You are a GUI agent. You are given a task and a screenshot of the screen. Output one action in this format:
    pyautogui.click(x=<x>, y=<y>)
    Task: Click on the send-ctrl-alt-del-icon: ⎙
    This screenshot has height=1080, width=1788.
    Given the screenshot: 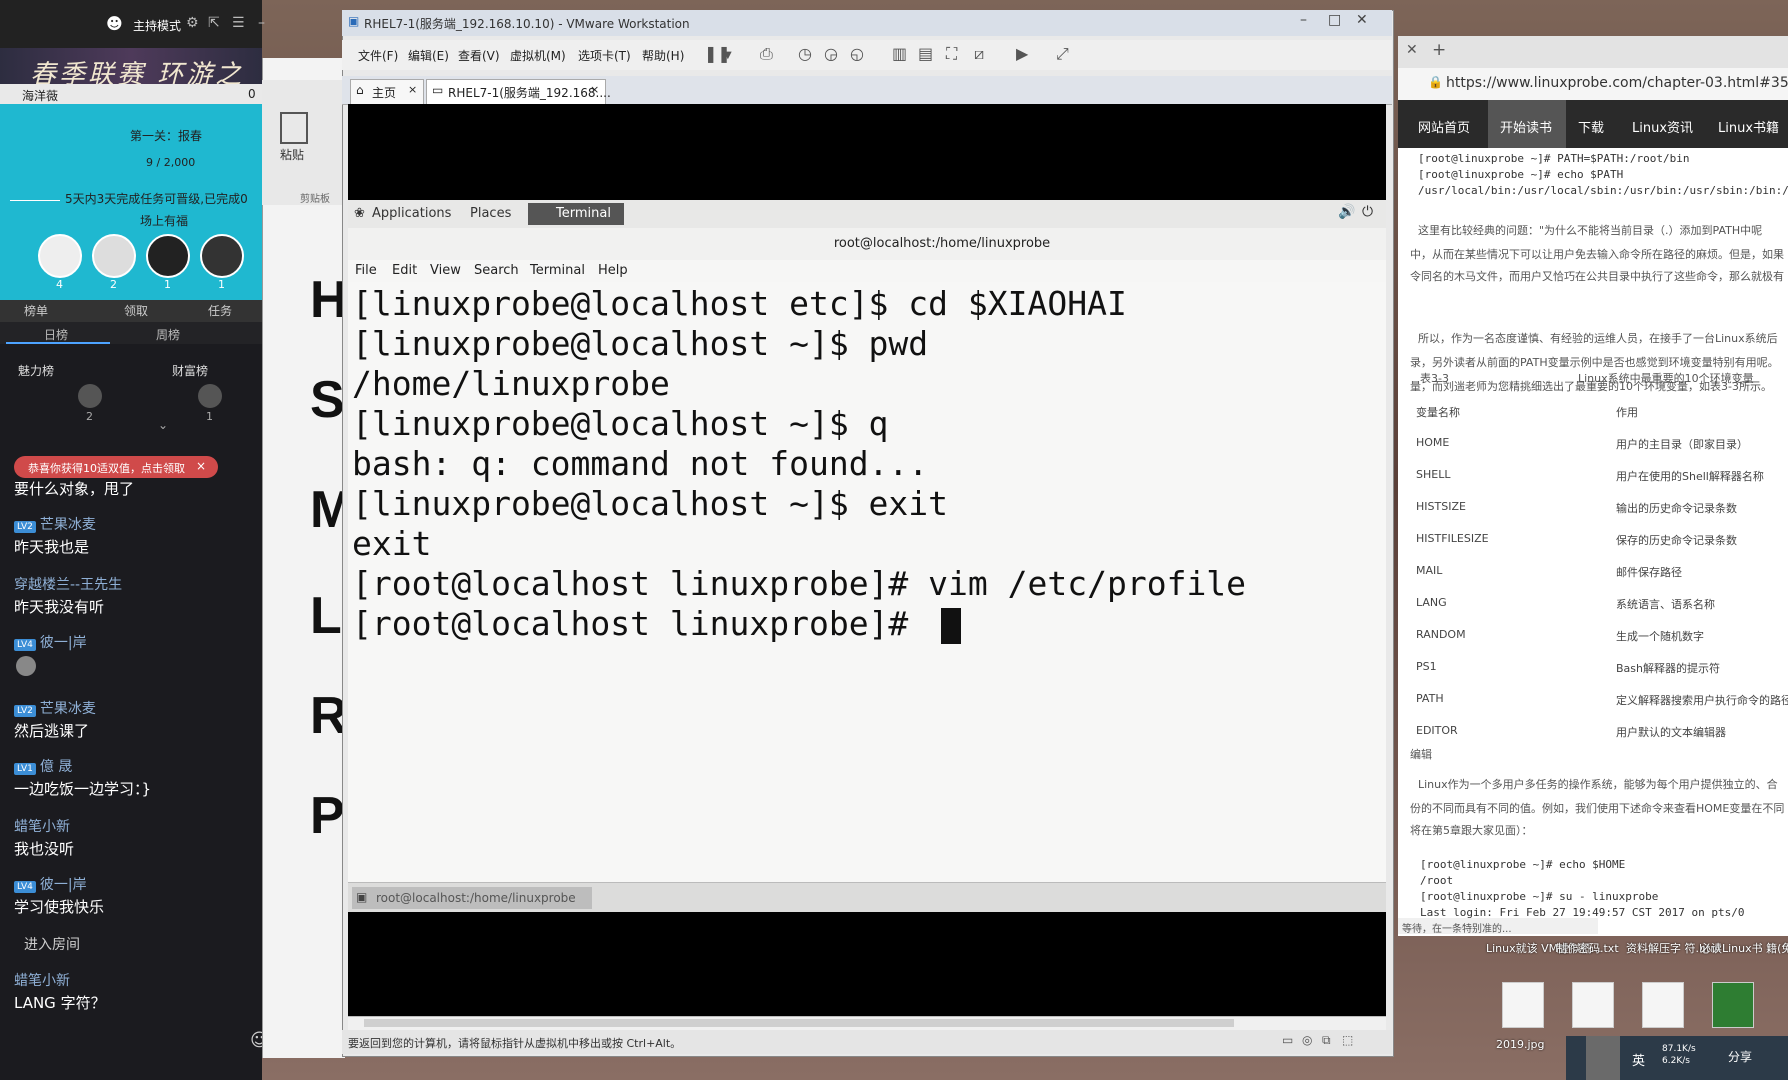 What is the action you would take?
    pyautogui.click(x=766, y=54)
    